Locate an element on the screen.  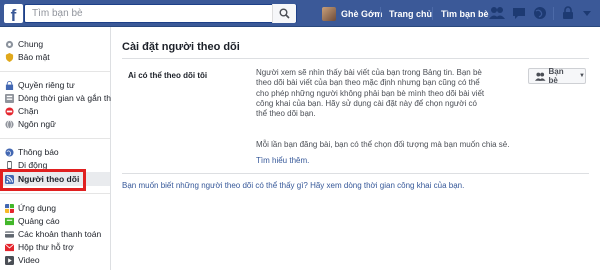
shield-icon is located at coordinates (9, 57).